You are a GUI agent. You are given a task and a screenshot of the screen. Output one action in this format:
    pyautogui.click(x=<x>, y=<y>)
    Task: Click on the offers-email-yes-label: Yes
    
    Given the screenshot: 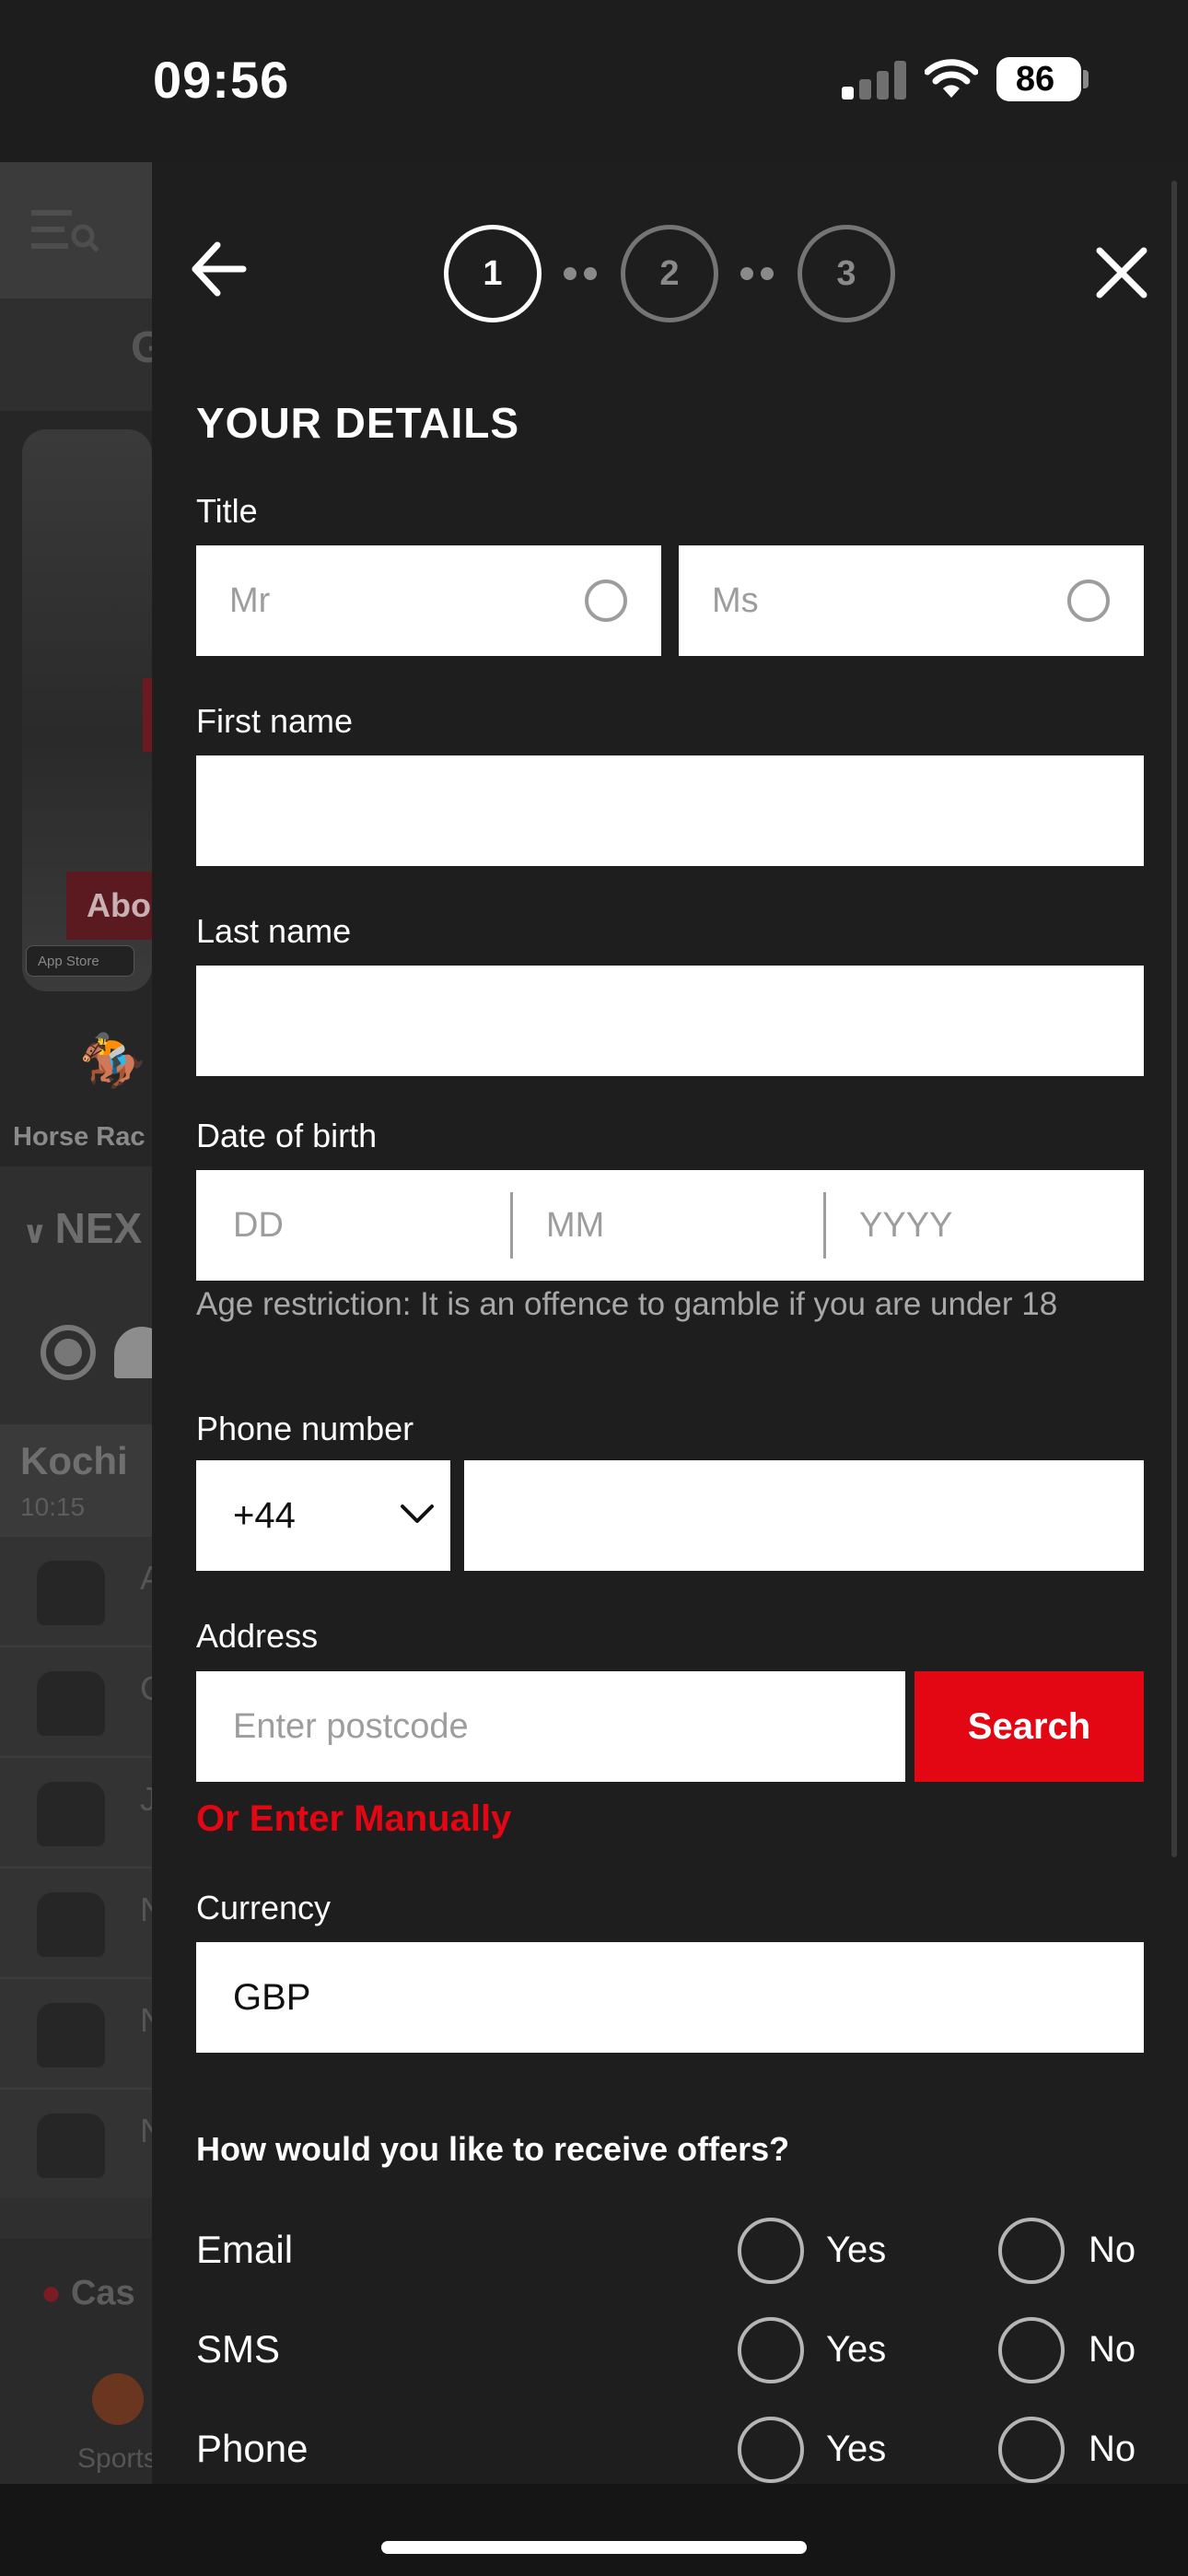 What is the action you would take?
    pyautogui.click(x=856, y=2250)
    